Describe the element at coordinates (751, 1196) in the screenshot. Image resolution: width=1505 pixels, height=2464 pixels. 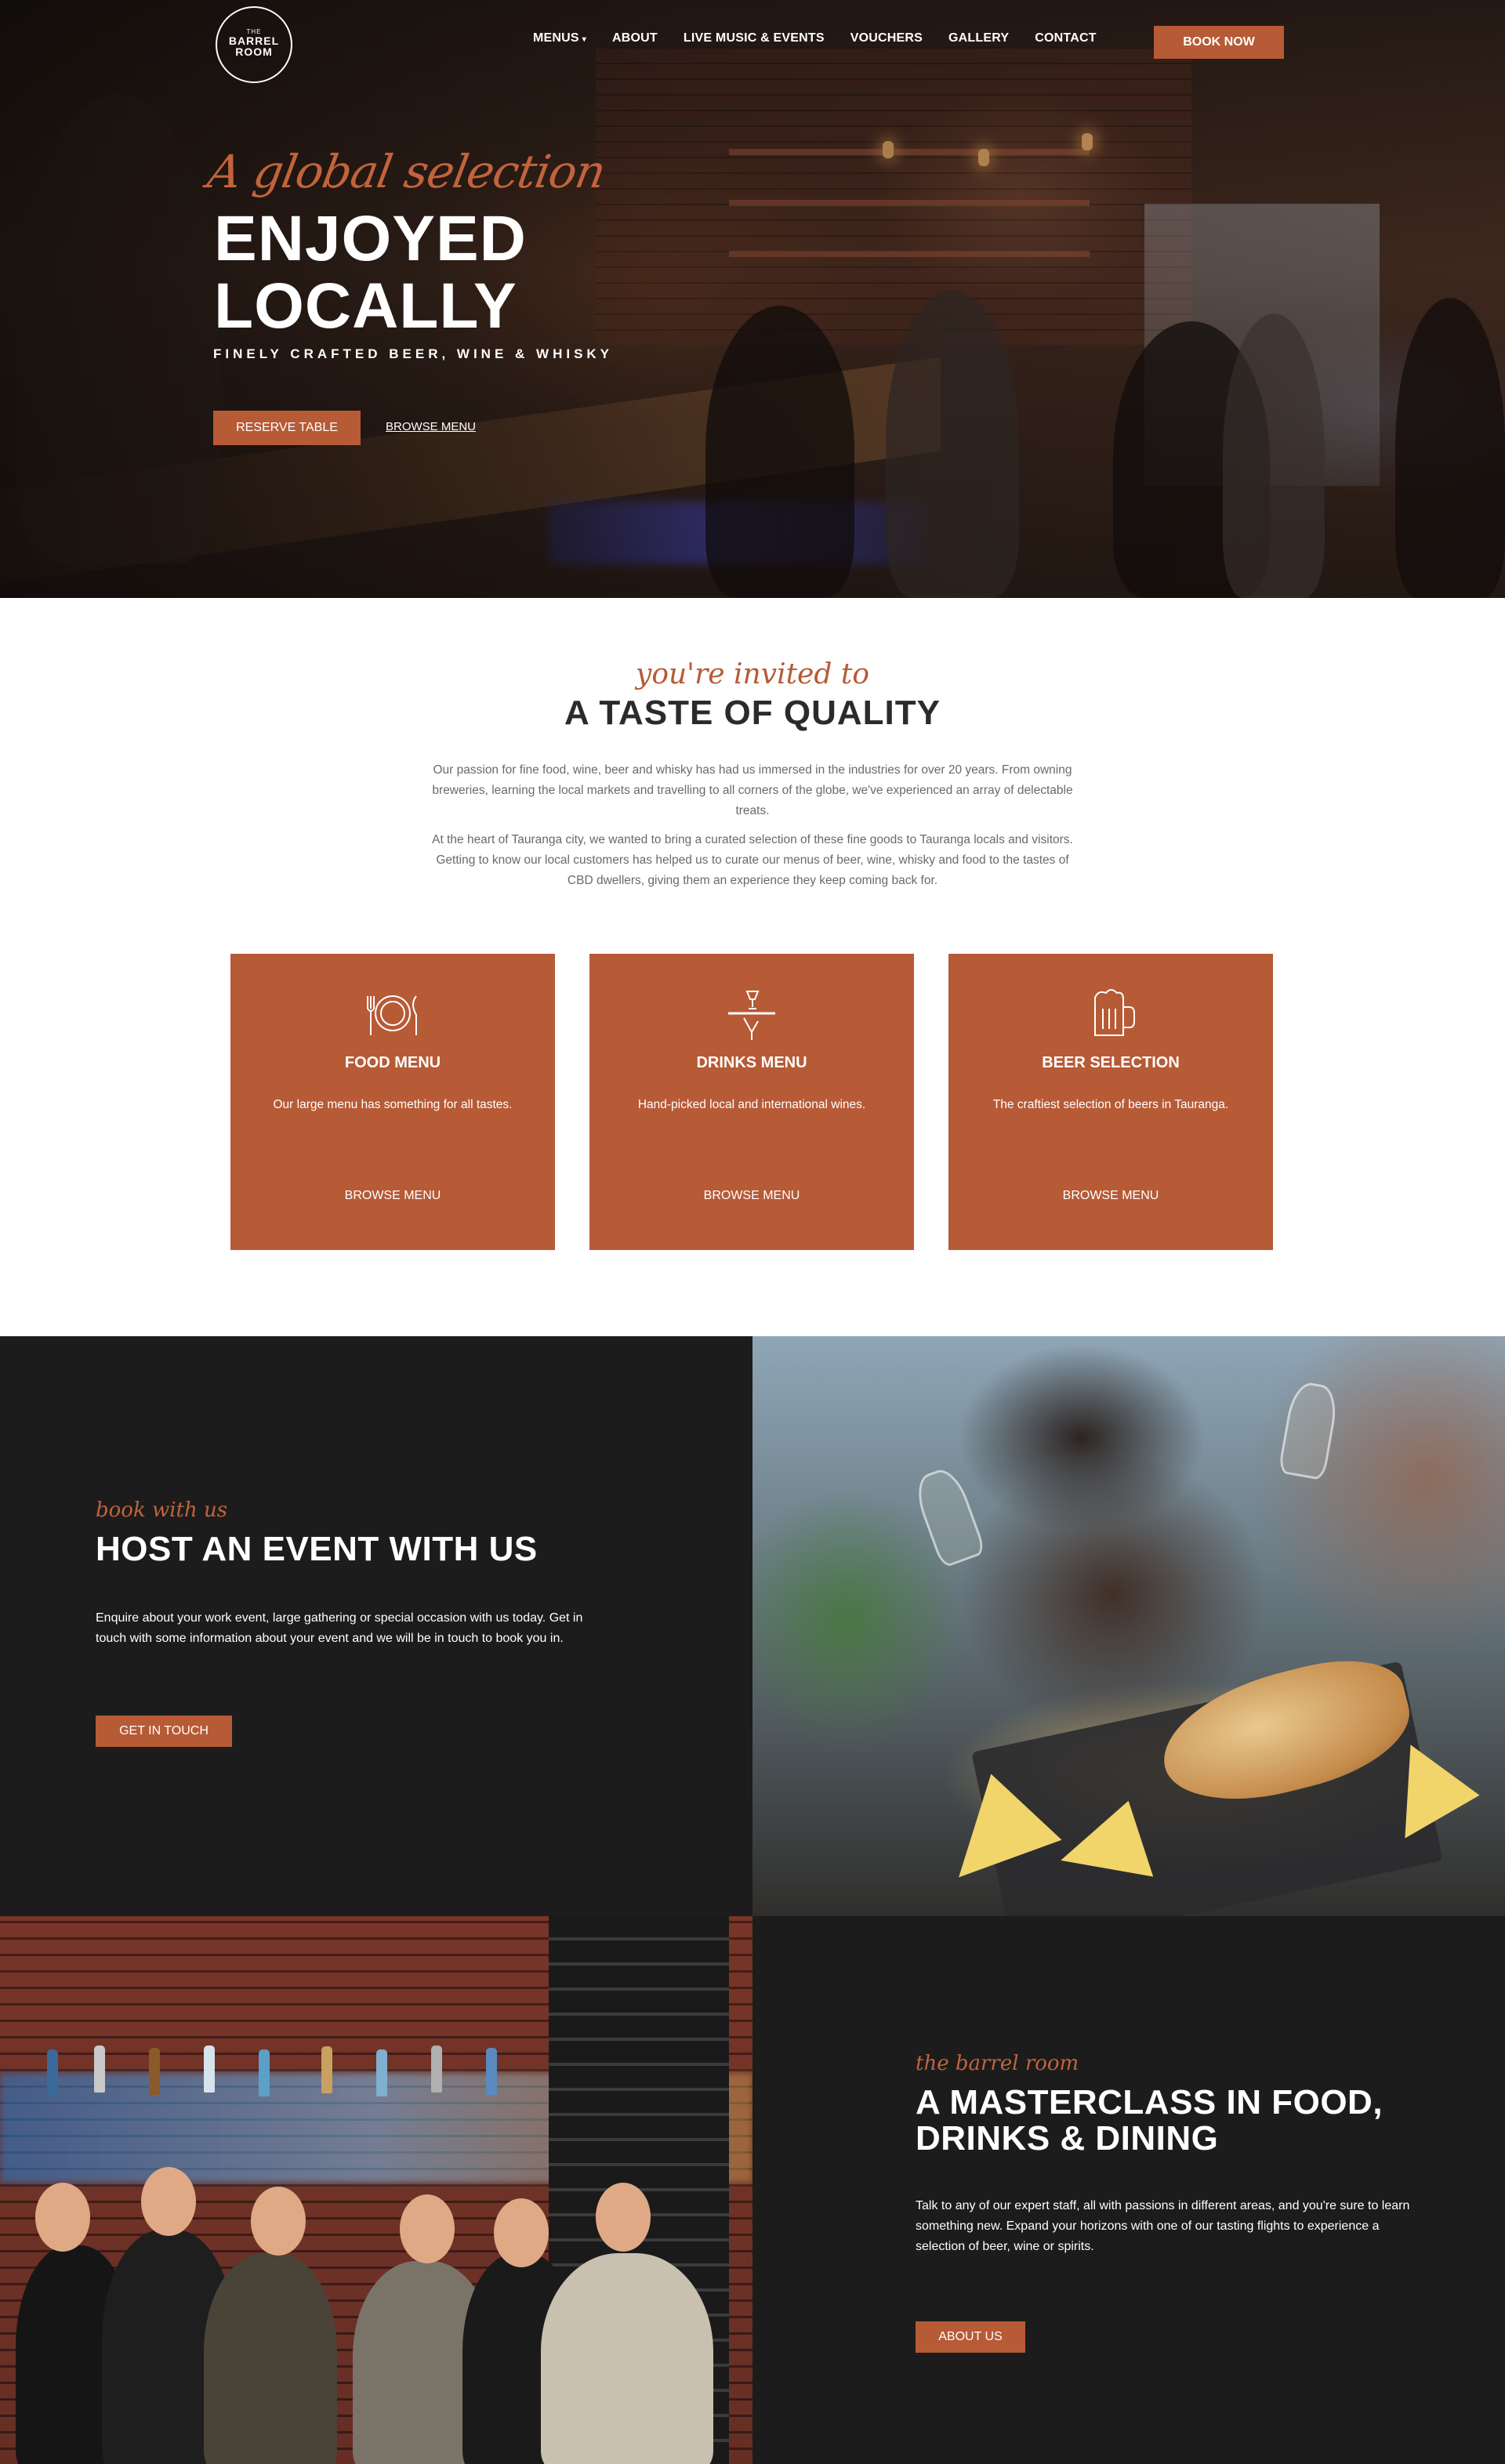
I see `drinks-menu-browse-link: BROWSE MENU` at that location.